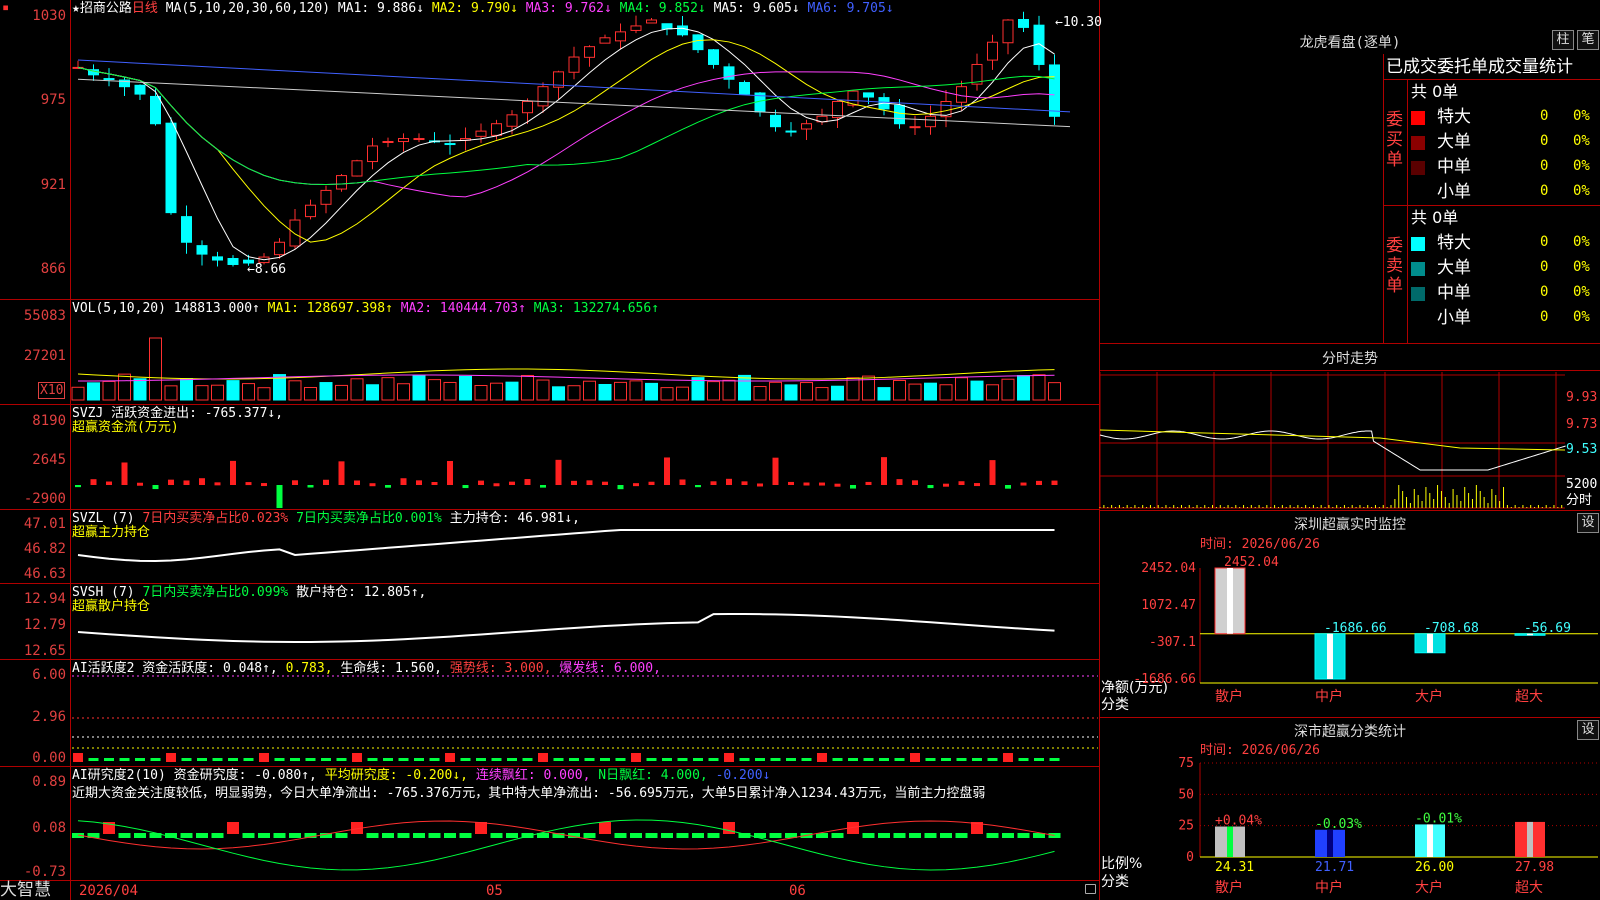  I want to click on classify-settings-button: 设, so click(1588, 730).